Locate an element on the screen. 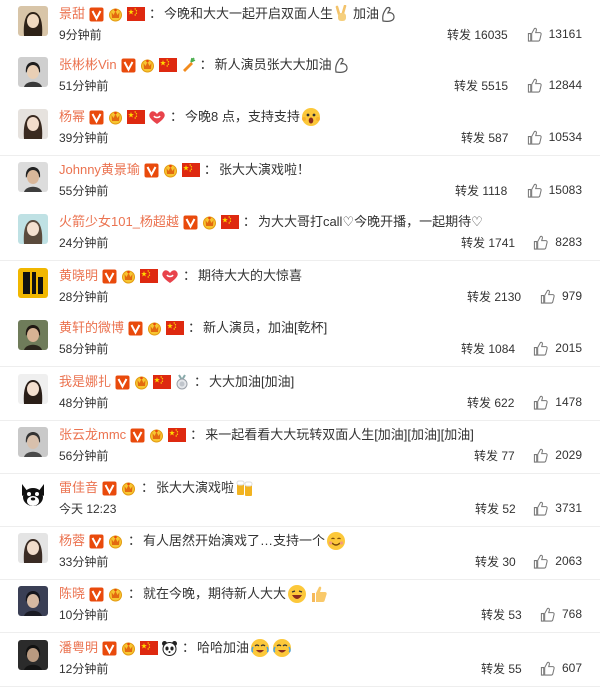  username-link: 张彬彬Vin is located at coordinates (88, 65).